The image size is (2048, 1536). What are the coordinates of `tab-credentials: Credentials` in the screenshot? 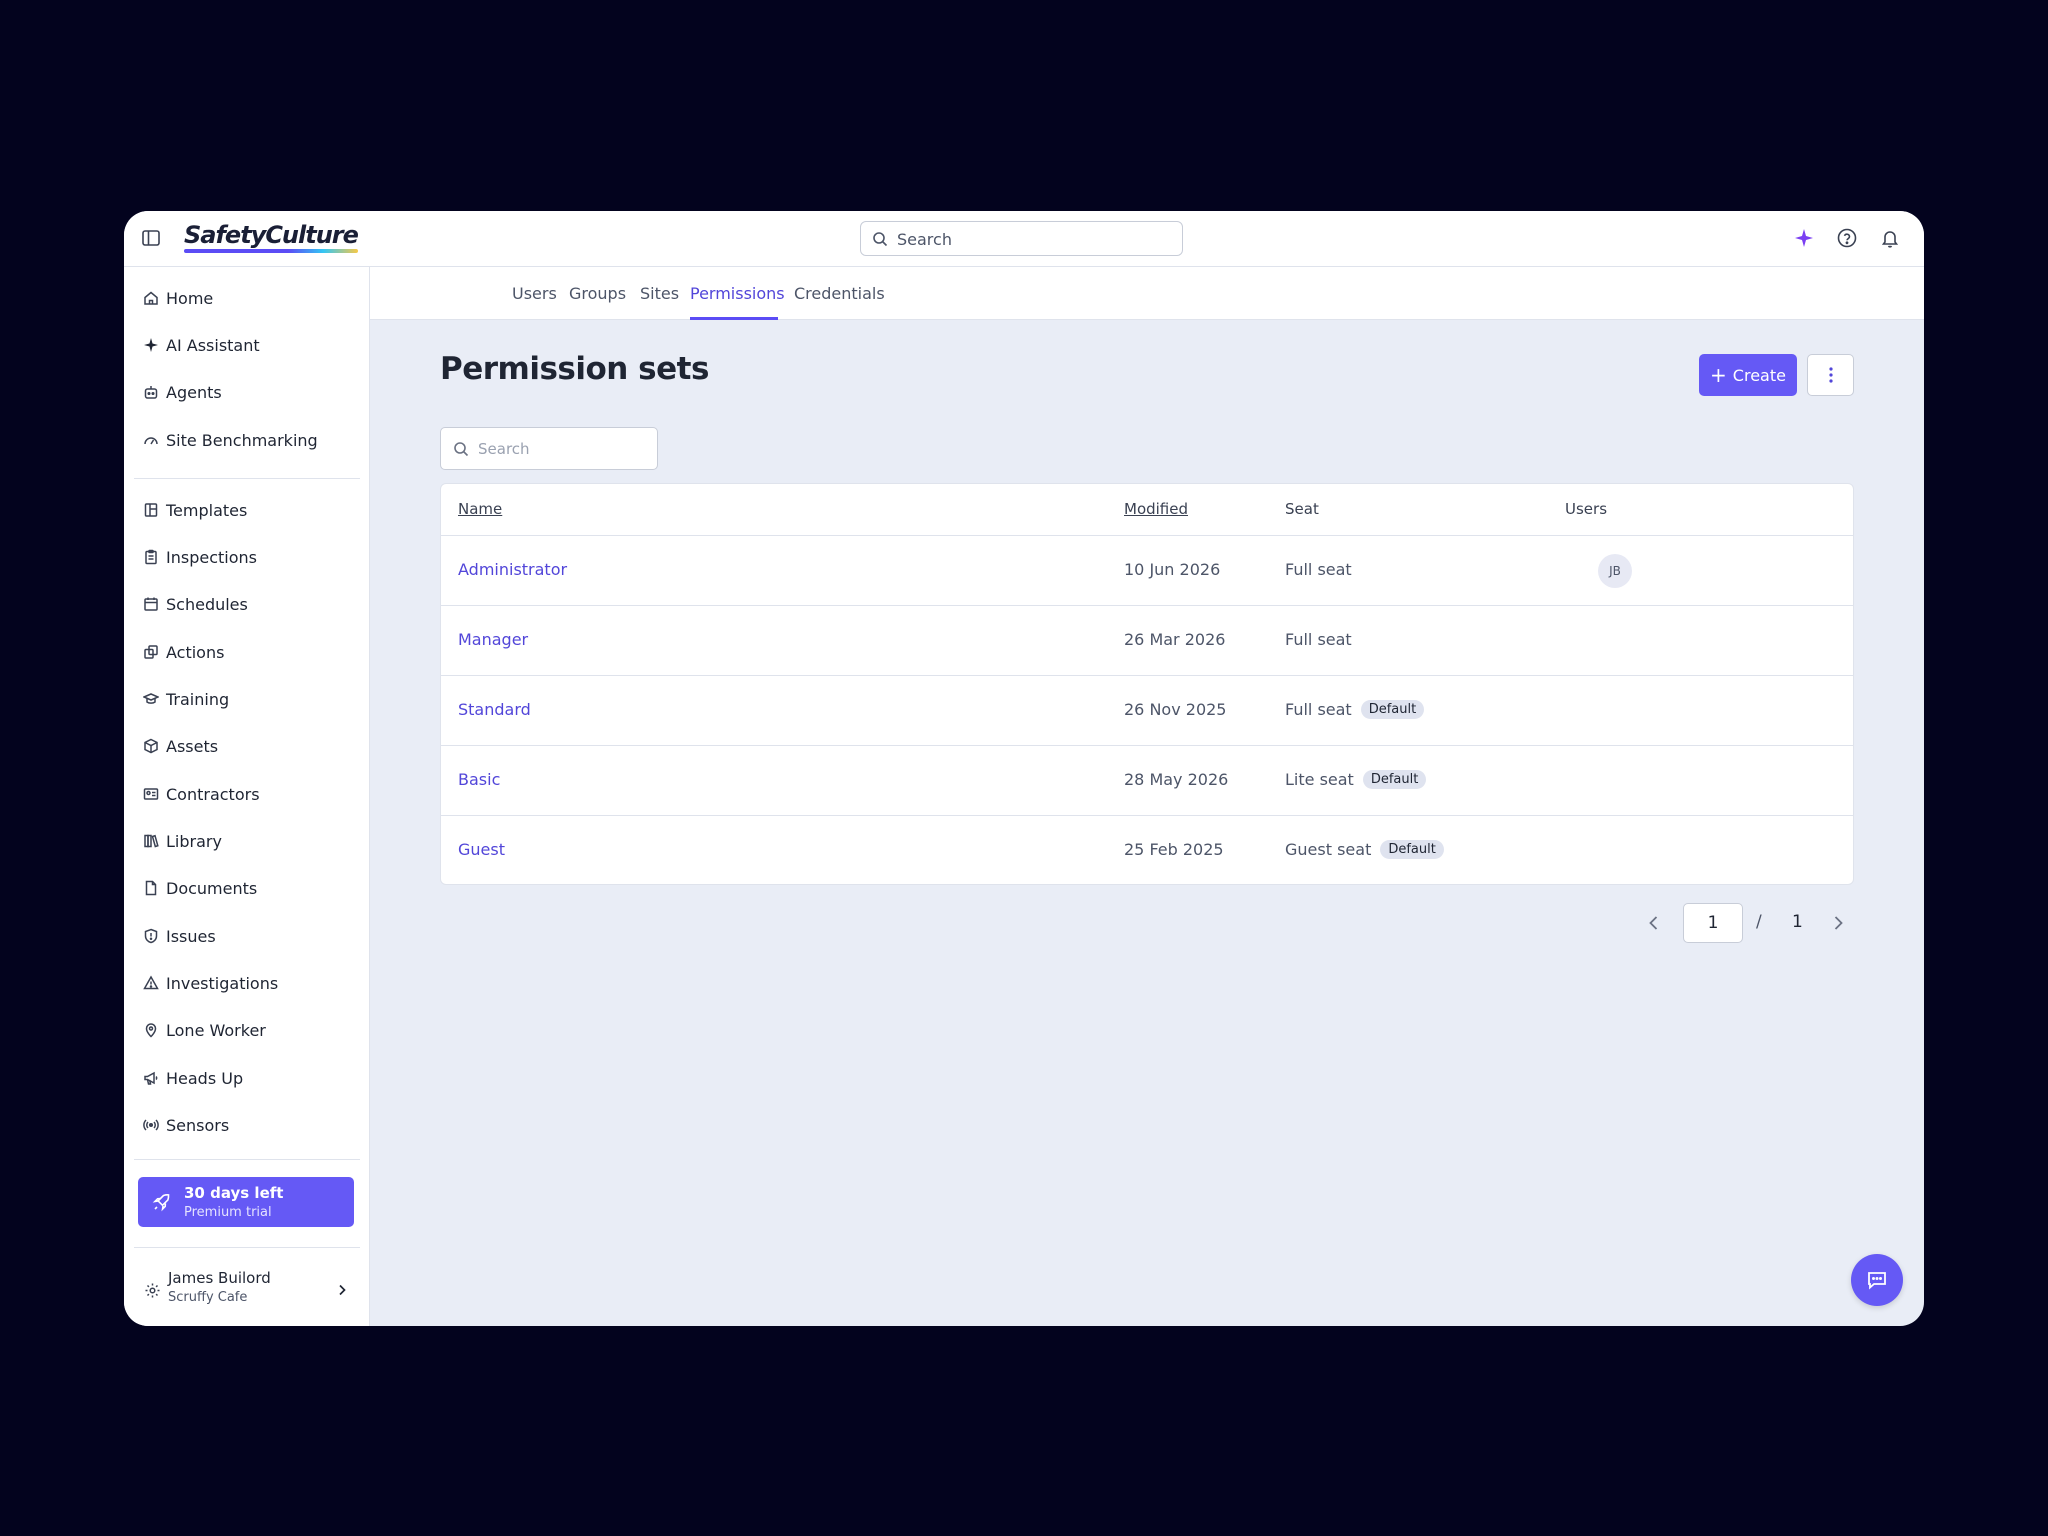 It's located at (839, 293).